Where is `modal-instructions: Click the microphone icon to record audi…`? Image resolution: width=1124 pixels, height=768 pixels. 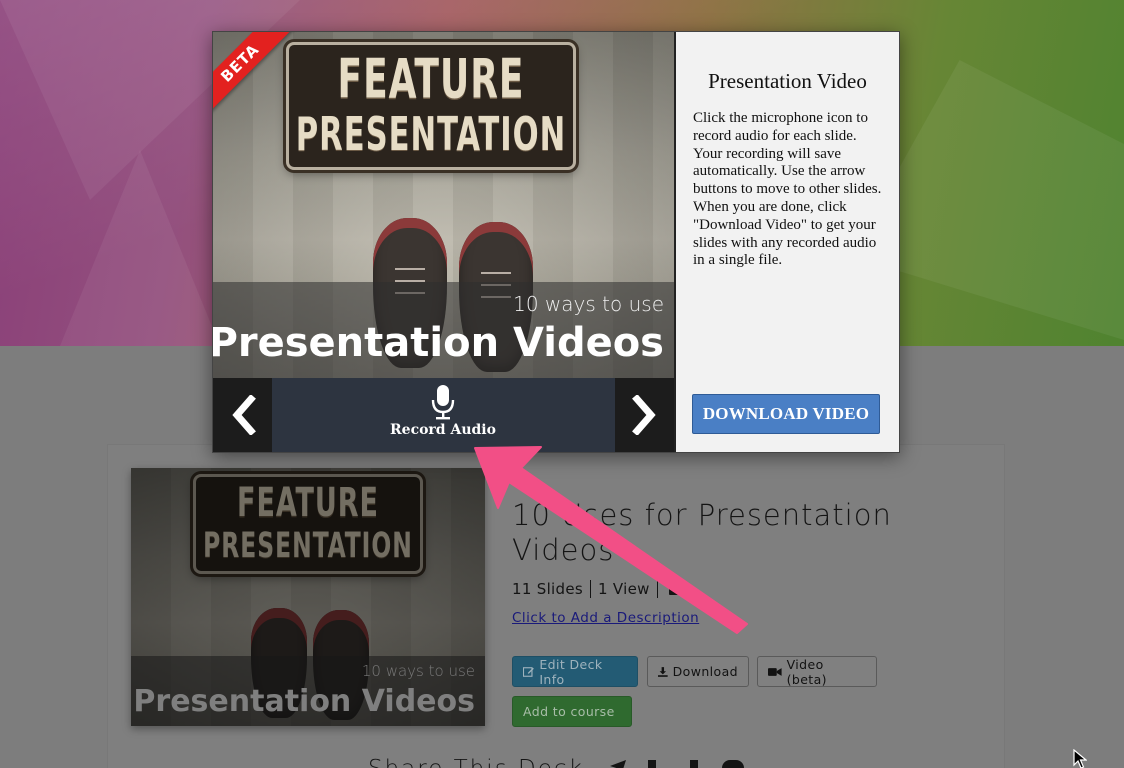
modal-instructions: Click the microphone icon to record audi… is located at coordinates (787, 189).